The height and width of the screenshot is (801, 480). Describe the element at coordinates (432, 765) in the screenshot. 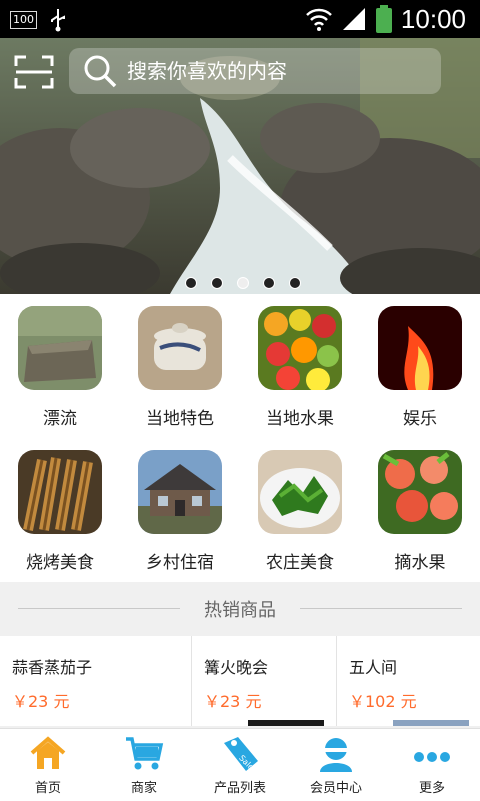

I see `tab-more: 更多` at that location.